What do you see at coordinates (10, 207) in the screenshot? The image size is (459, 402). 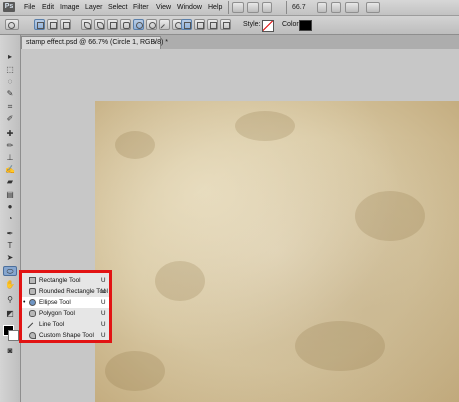 I see `blur-tool-icon: ●` at bounding box center [10, 207].